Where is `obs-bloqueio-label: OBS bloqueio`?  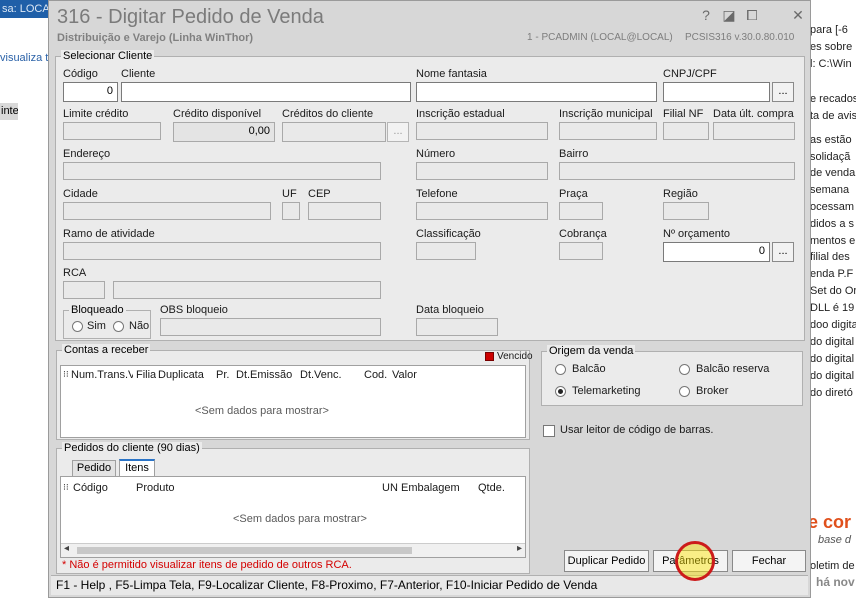 obs-bloqueio-label: OBS bloqueio is located at coordinates (194, 310).